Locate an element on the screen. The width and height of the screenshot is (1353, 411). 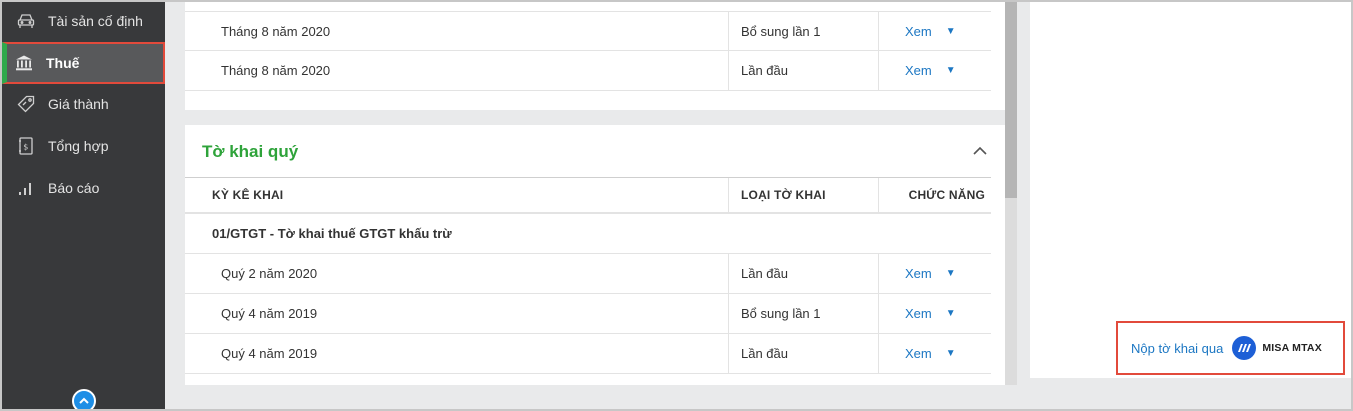
table-row: Quý 4 năm 2019 Lần đầu Xem ▼ is located at coordinates (588, 354).